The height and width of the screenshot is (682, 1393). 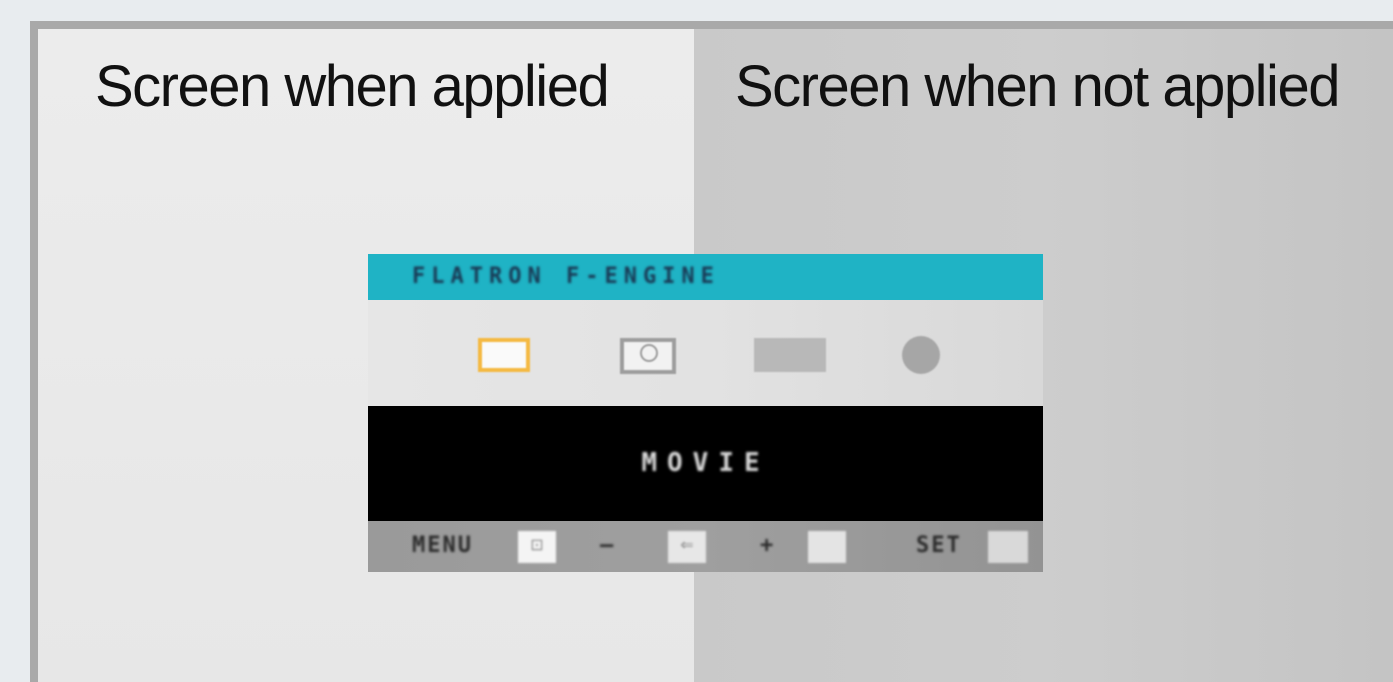 What do you see at coordinates (352, 86) in the screenshot?
I see `applied-label: Screen when applied` at bounding box center [352, 86].